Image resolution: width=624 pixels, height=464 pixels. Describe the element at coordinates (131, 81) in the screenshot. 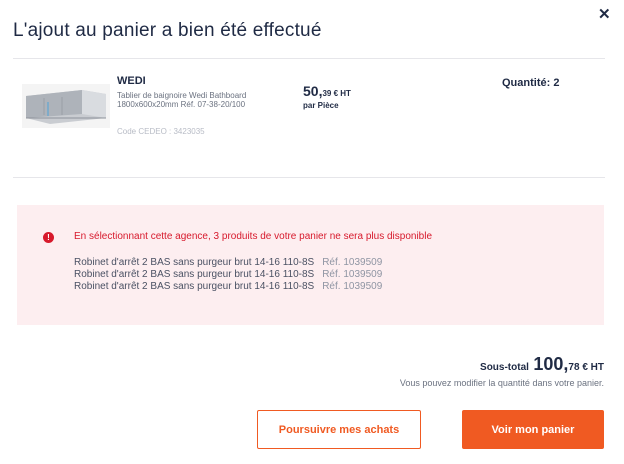

I see `product-brand: WEDI` at that location.